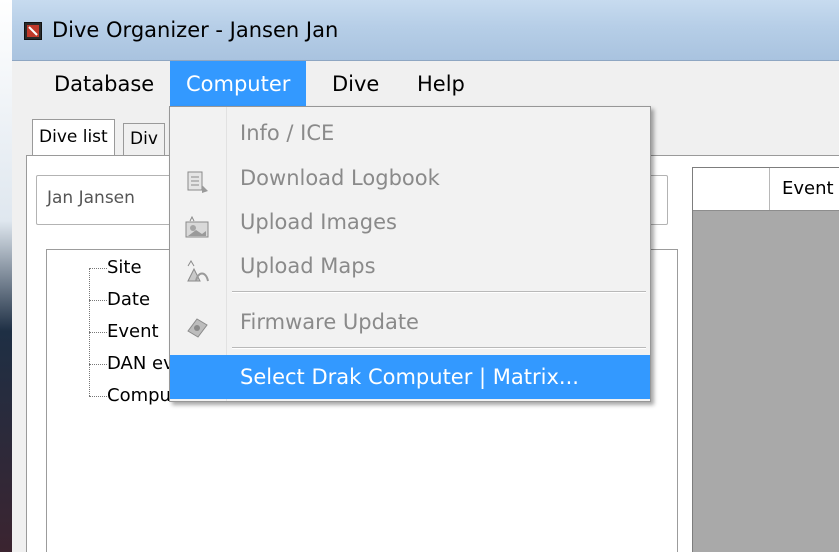  Describe the element at coordinates (410, 266) in the screenshot. I see `menu-item-upload-maps: Upload Maps` at that location.